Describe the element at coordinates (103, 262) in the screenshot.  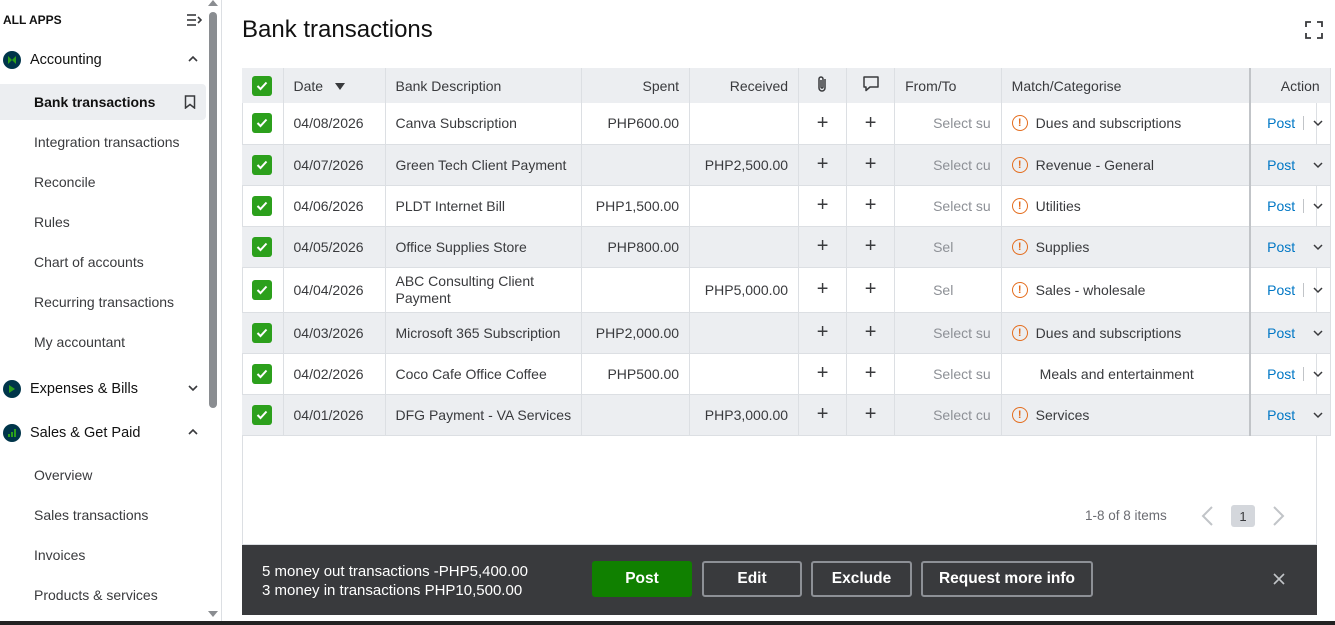
I see `sidebar-item-chart-of-accounts: Chart of accounts` at that location.